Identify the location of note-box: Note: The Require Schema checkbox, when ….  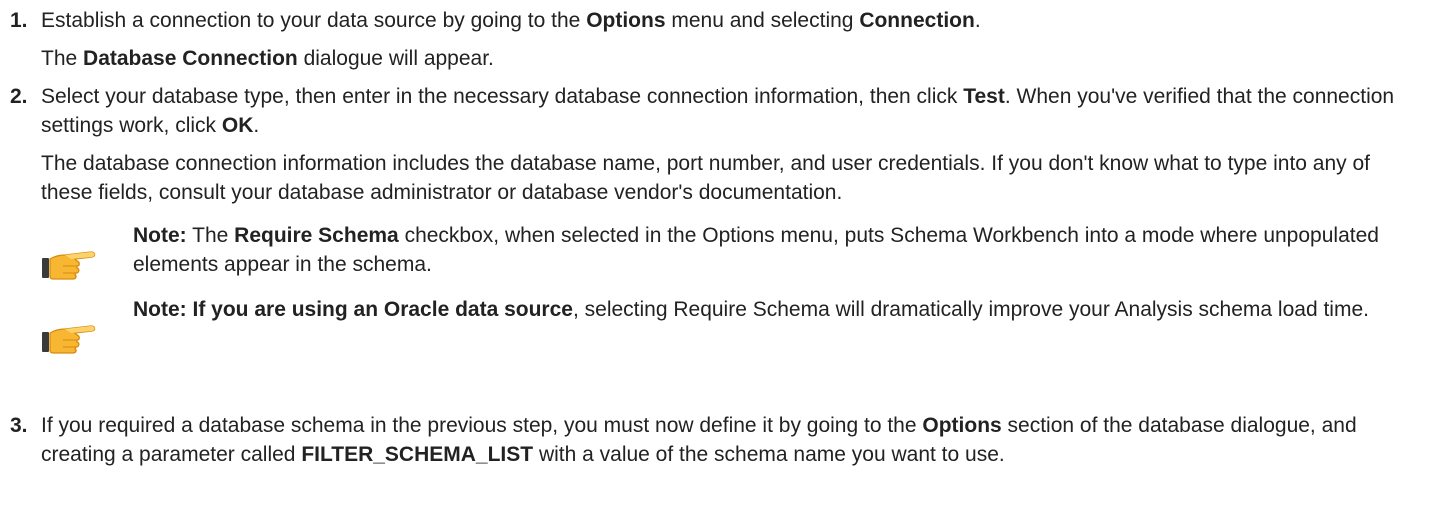
(730, 251).